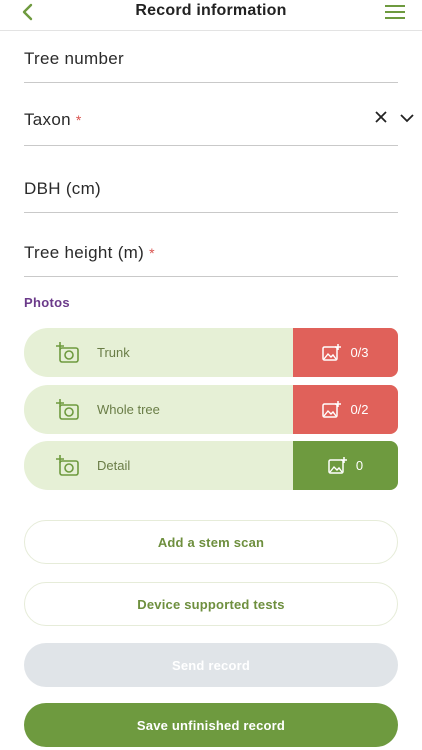 This screenshot has width=422, height=750. Describe the element at coordinates (47, 302) in the screenshot. I see `photos-section-label: Photos` at that location.